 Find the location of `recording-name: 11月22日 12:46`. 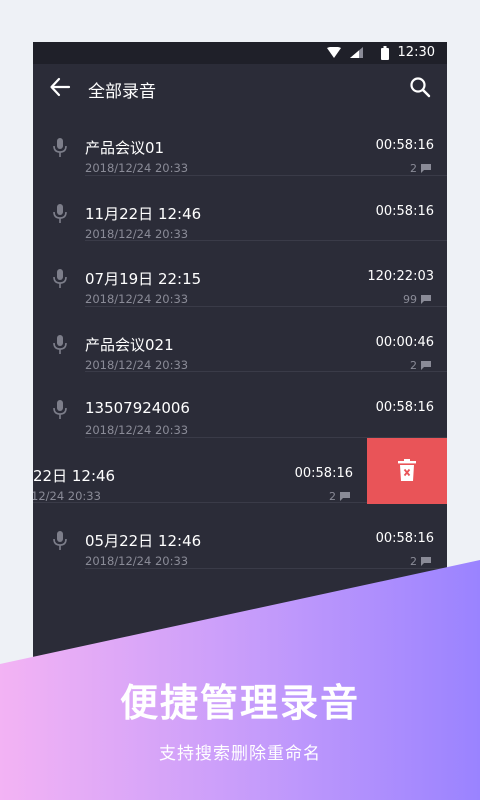

recording-name: 11月22日 12:46 is located at coordinates (143, 213).